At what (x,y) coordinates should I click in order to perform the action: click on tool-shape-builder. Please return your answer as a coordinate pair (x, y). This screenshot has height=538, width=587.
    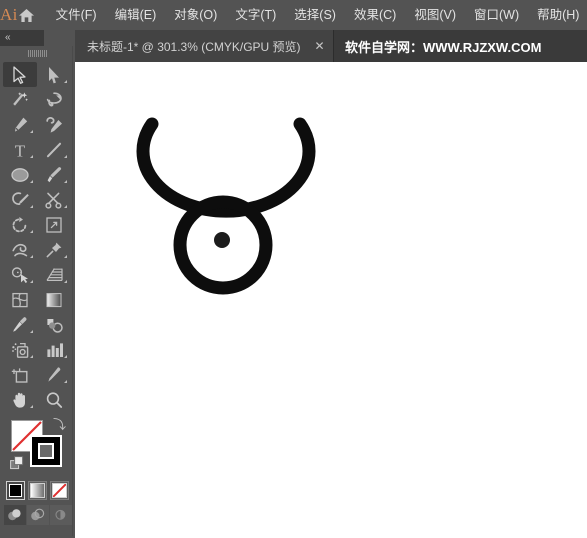
    Looking at the image, I should click on (20, 274).